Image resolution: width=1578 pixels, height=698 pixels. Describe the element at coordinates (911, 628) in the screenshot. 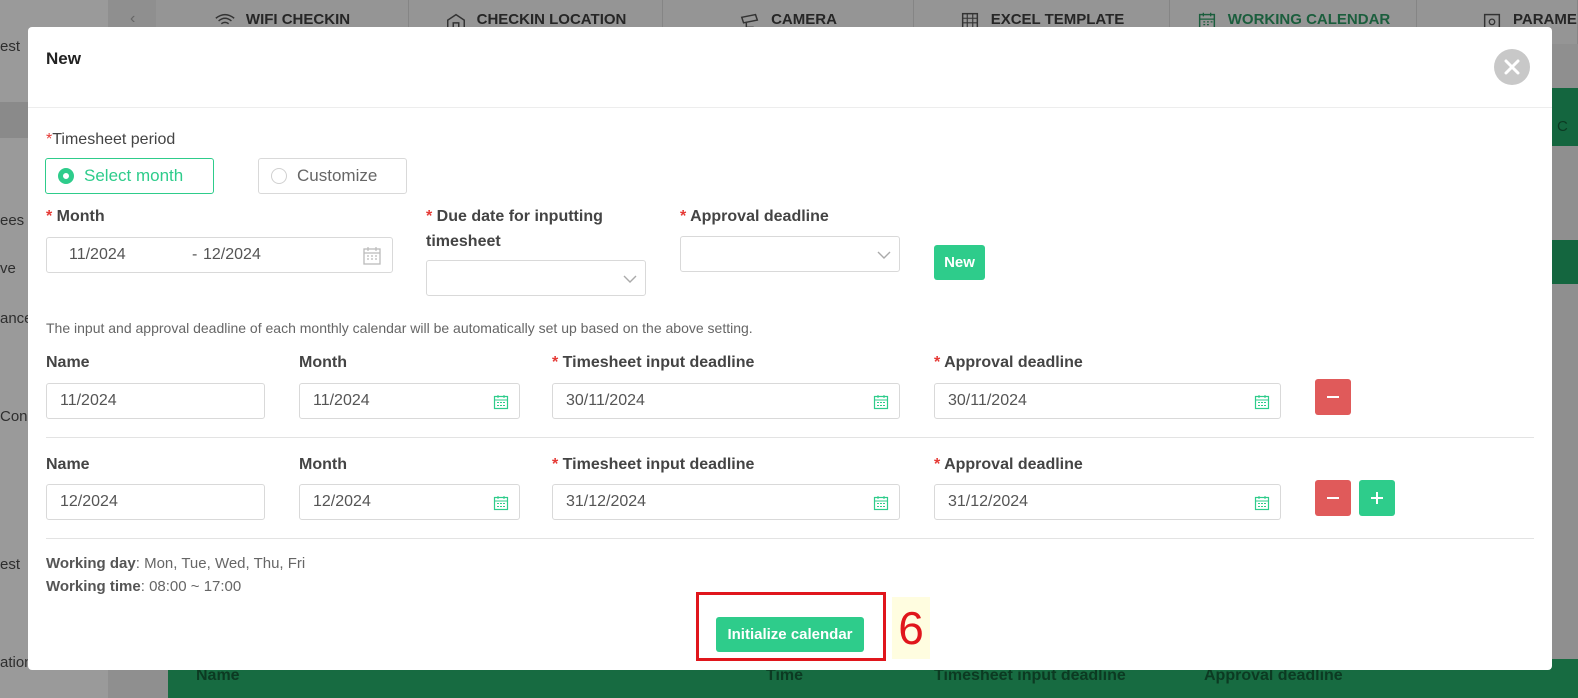

I see `annotation-step-number: 6` at that location.